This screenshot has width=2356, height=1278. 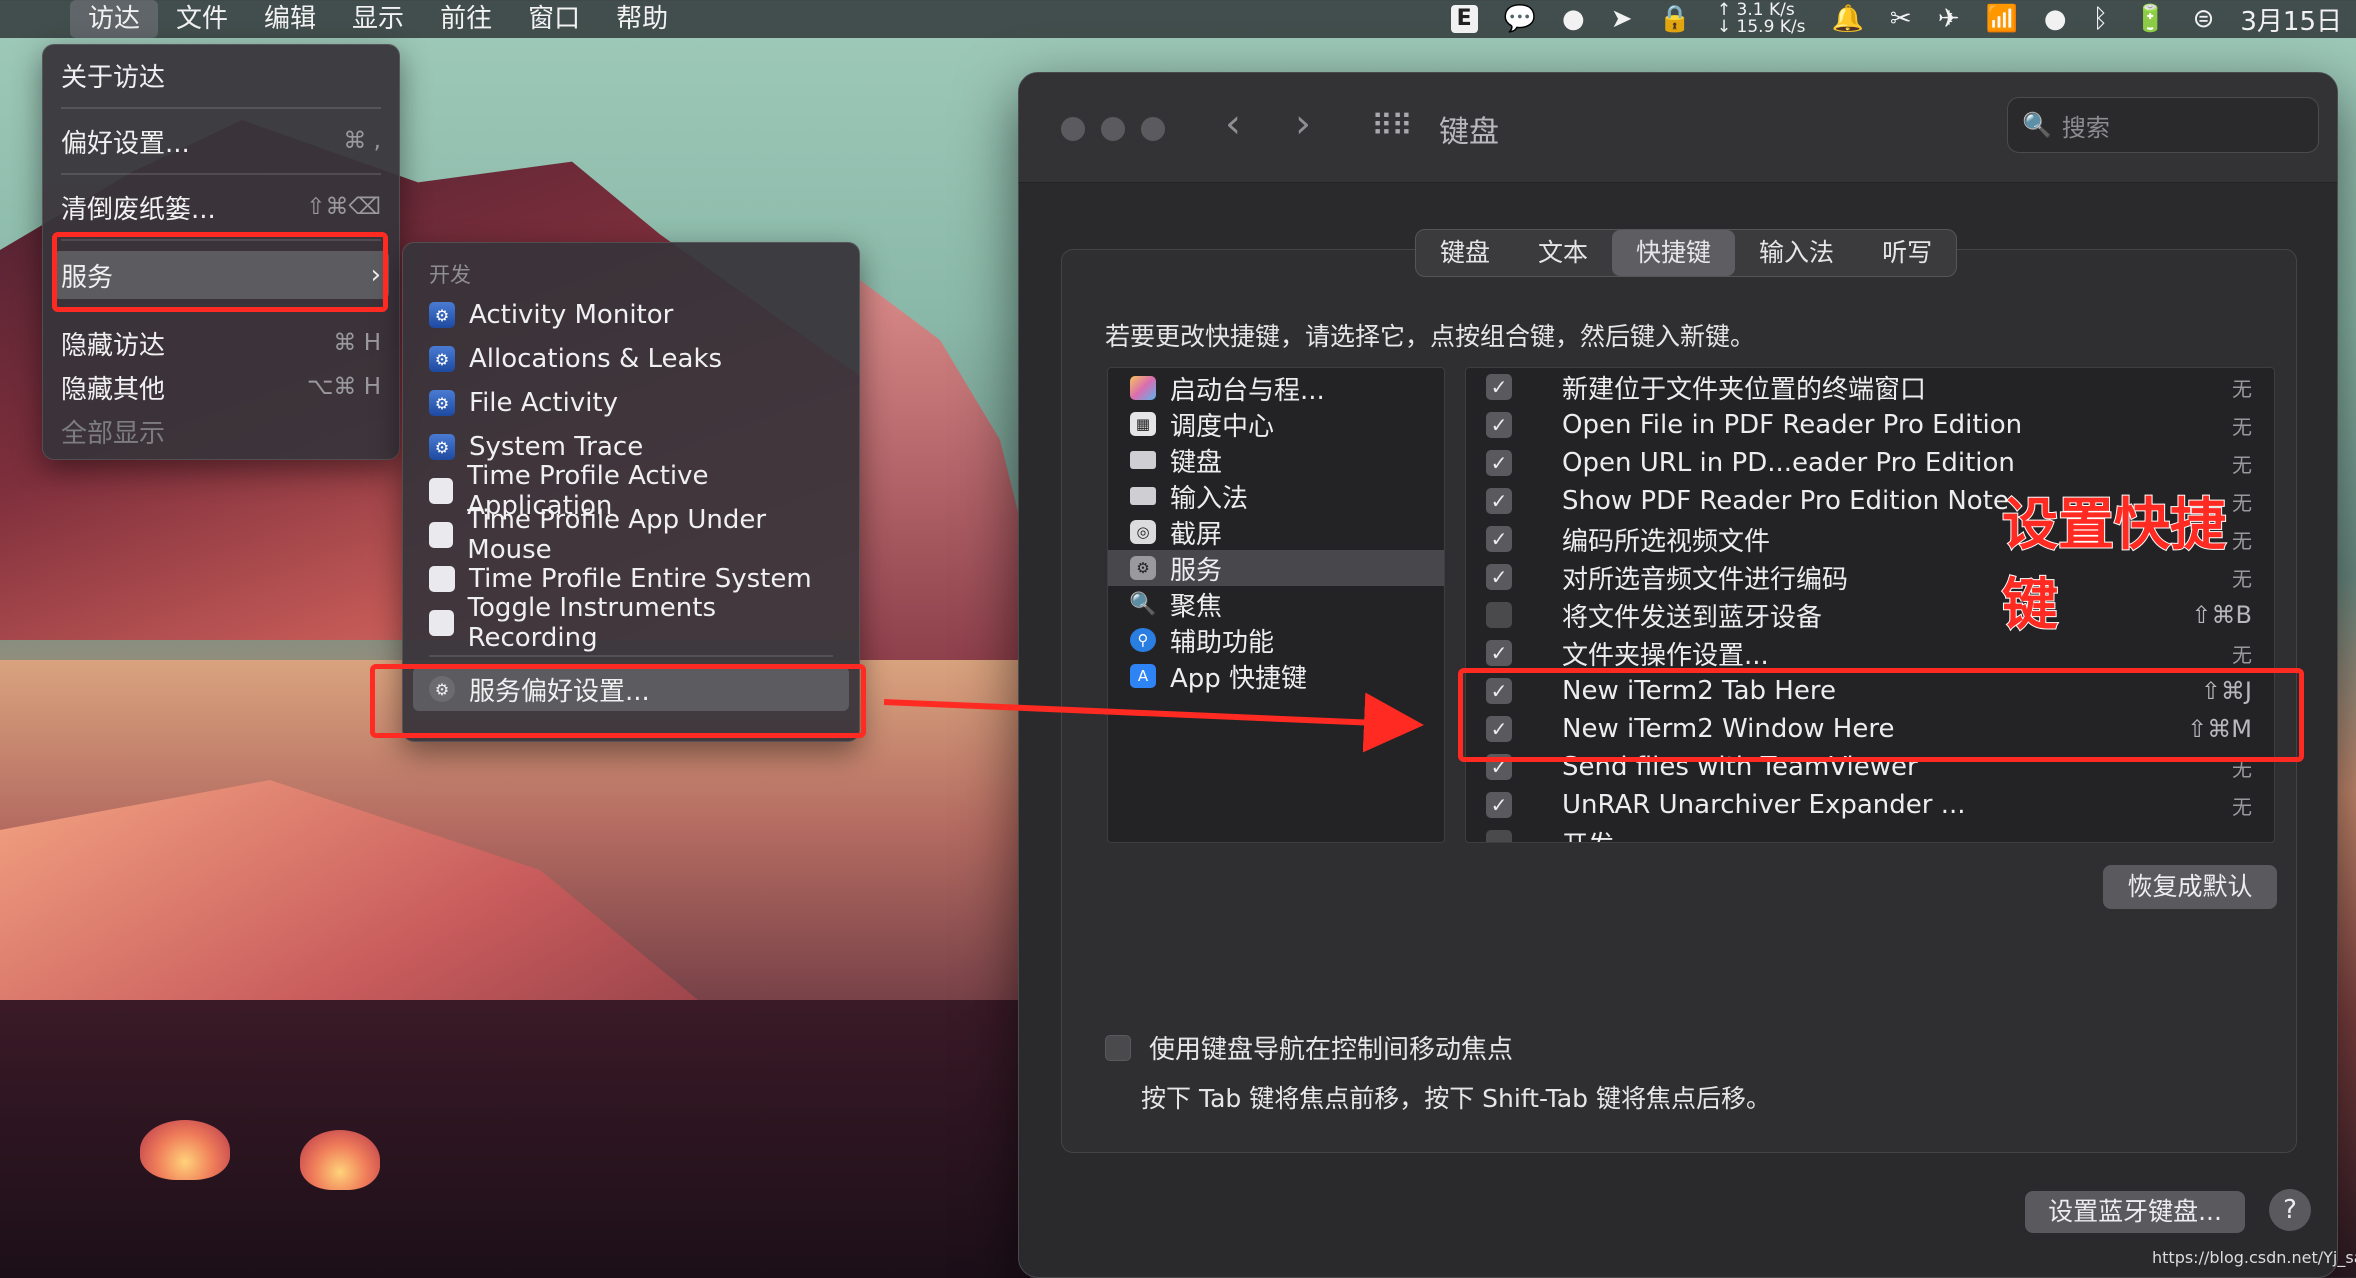 I want to click on category-mission-control: ▦ 调度中心, so click(x=1276, y=424).